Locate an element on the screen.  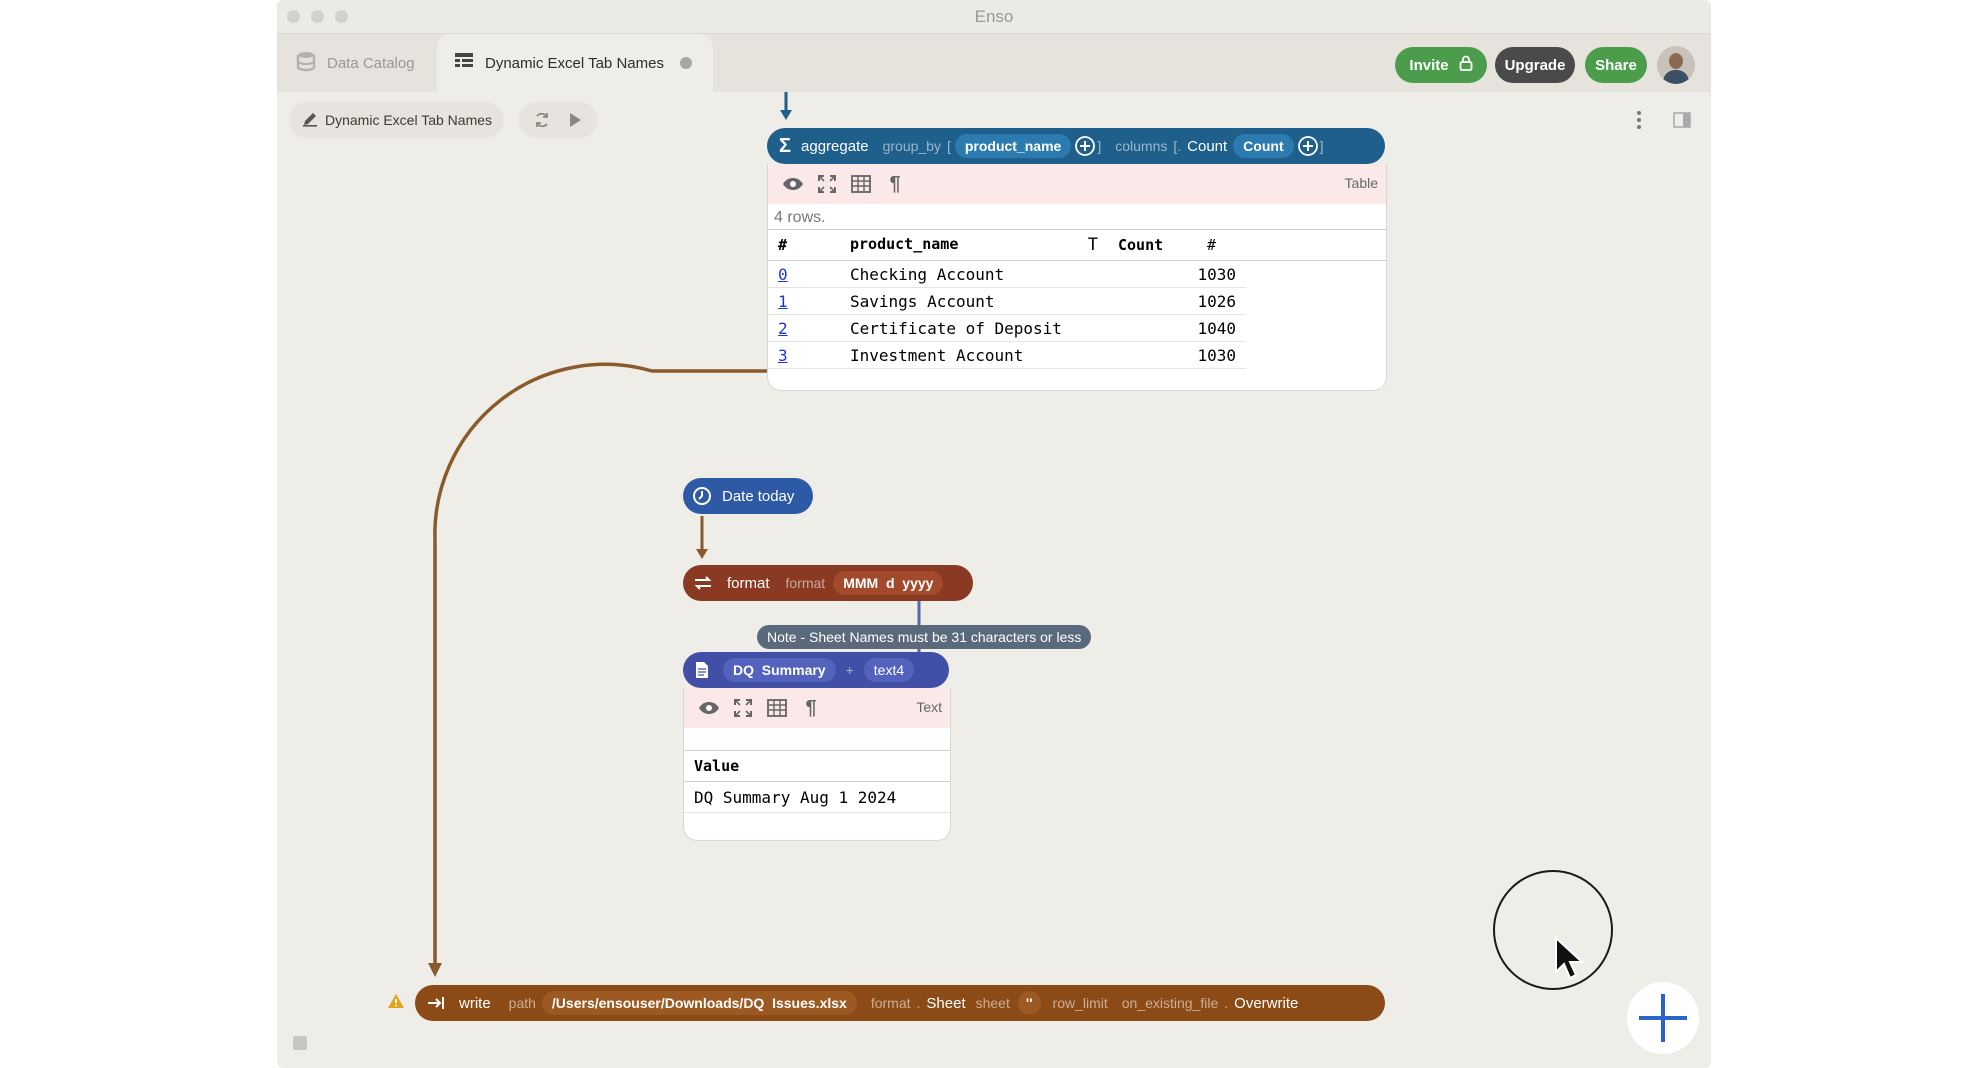
edge-arrow-write is located at coordinates (435, 970).